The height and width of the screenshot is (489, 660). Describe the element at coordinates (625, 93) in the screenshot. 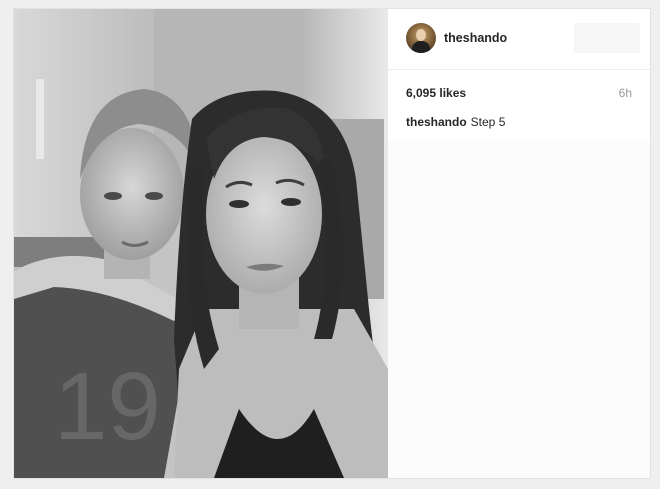

I see `post-time: 6h` at that location.